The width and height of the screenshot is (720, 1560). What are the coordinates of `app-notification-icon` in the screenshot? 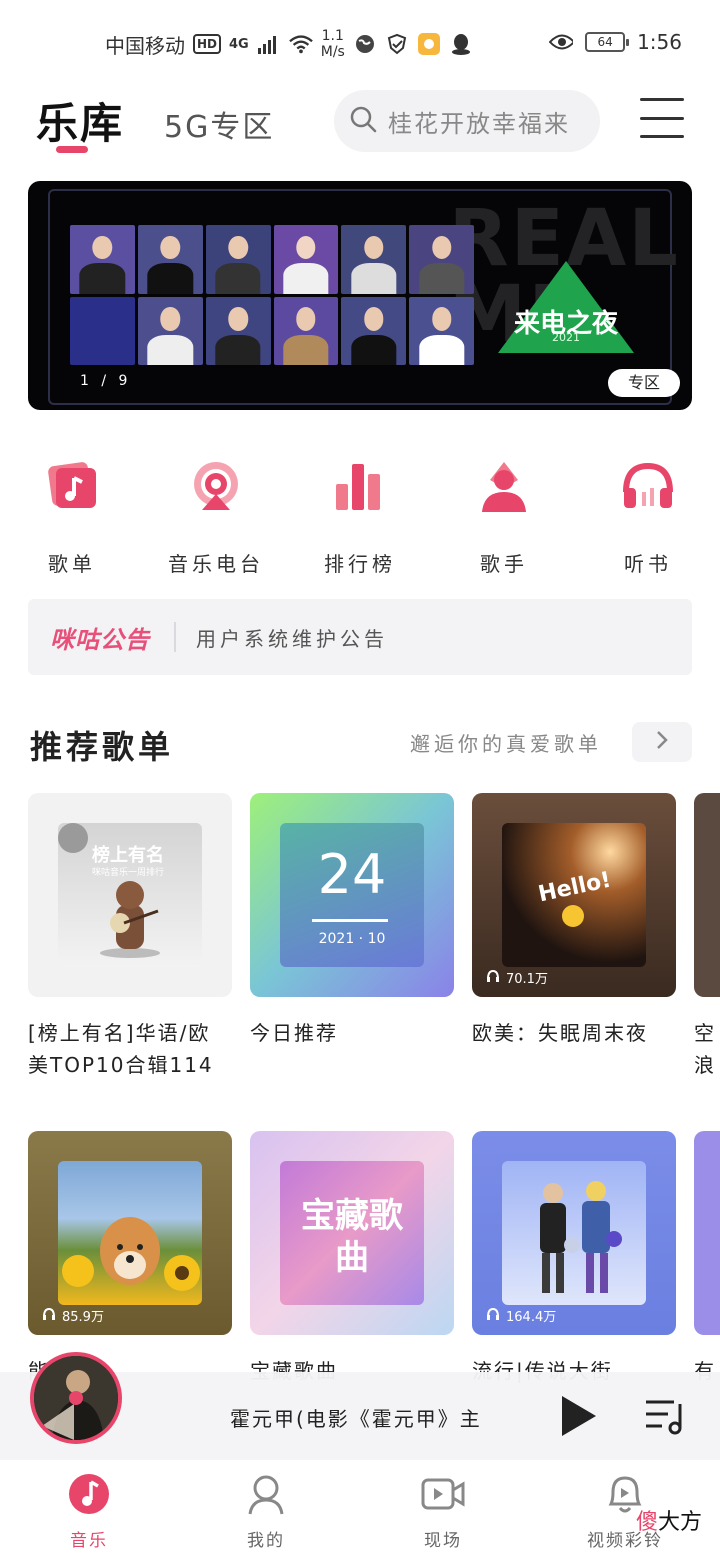 It's located at (429, 44).